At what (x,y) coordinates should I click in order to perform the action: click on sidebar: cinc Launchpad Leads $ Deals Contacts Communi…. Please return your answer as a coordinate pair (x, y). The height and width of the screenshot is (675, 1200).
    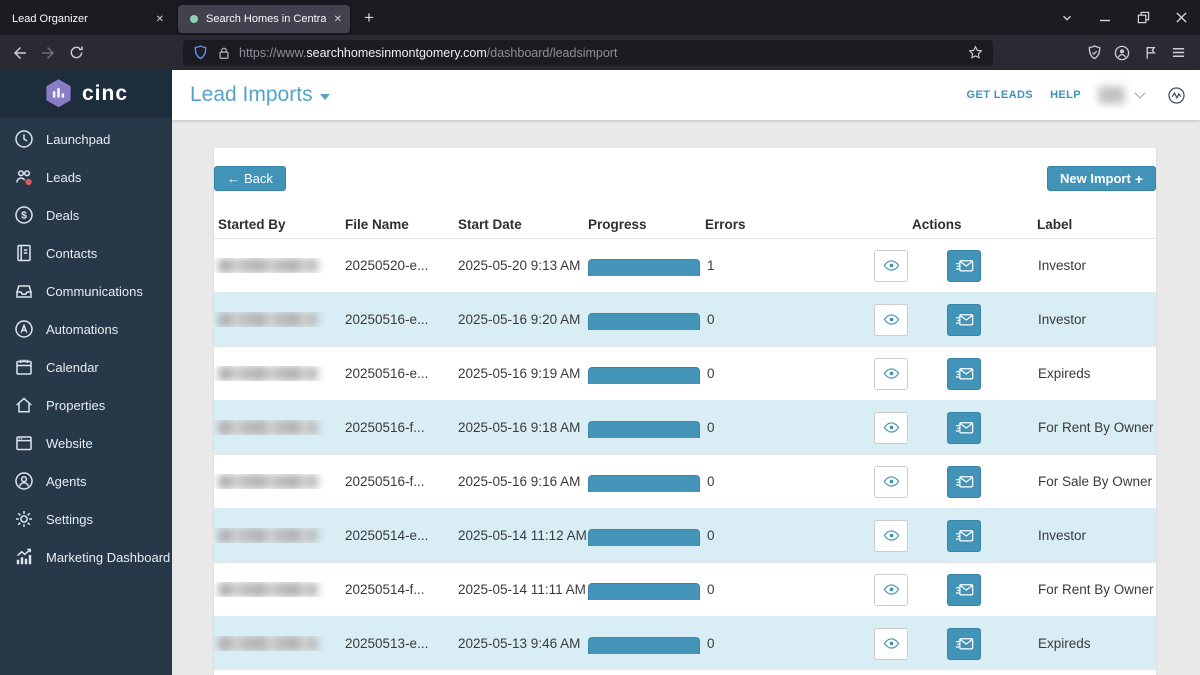
    Looking at the image, I should click on (86, 372).